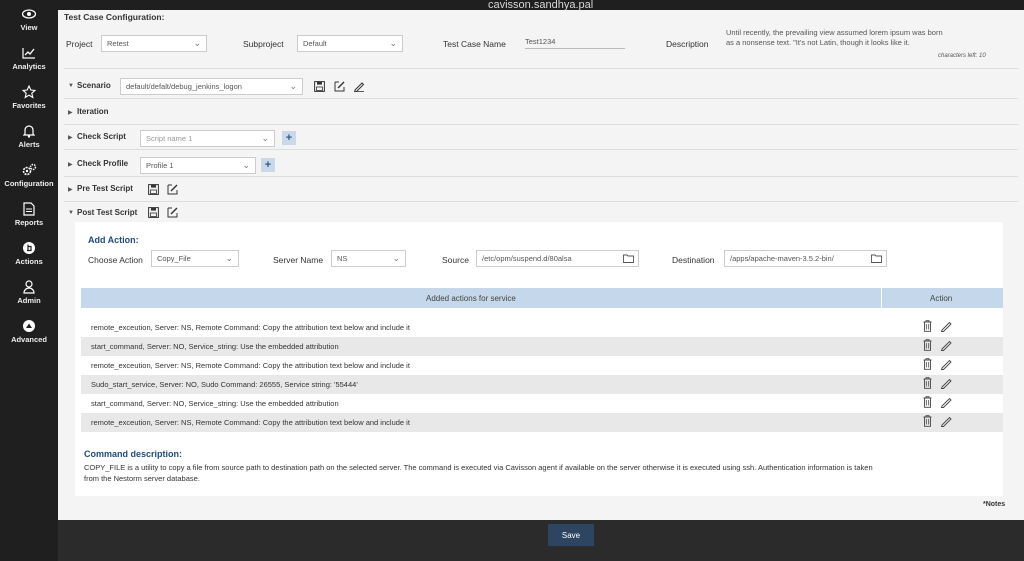  Describe the element at coordinates (268, 165) in the screenshot. I see `add-check-profile-button: +` at that location.